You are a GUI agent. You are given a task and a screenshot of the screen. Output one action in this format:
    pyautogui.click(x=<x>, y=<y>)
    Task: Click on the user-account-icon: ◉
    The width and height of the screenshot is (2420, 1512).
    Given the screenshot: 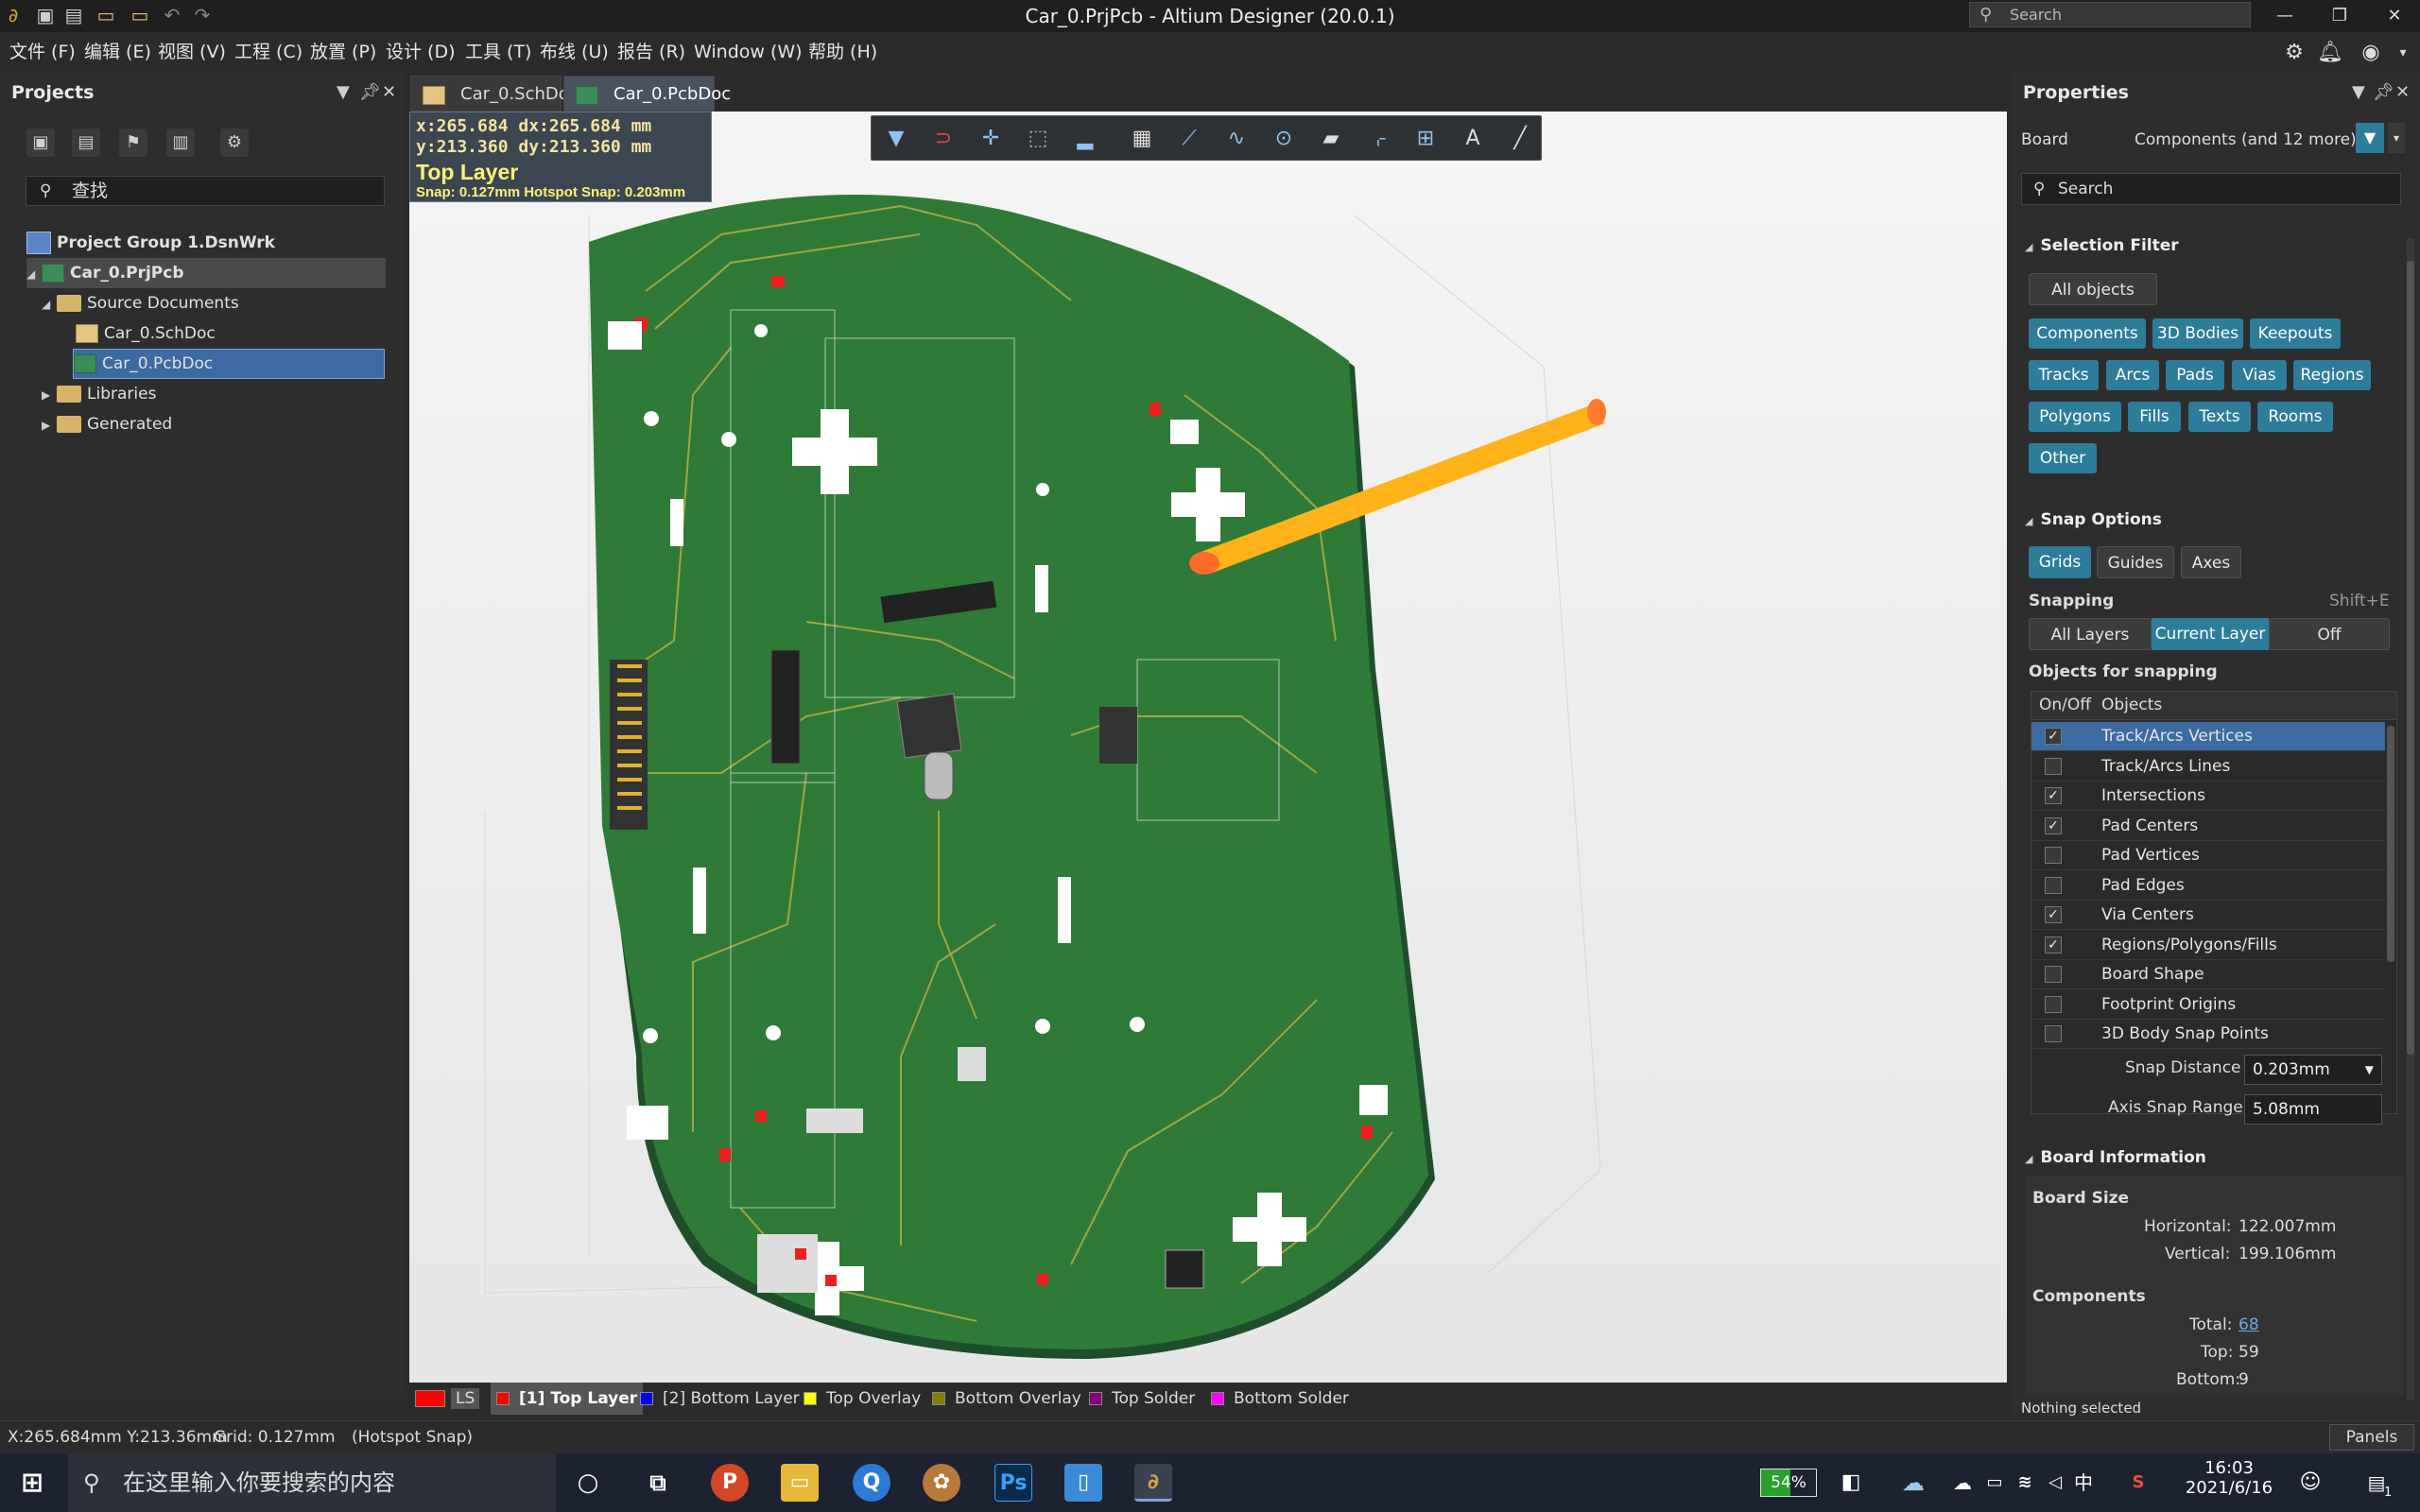 What is the action you would take?
    pyautogui.click(x=2371, y=53)
    